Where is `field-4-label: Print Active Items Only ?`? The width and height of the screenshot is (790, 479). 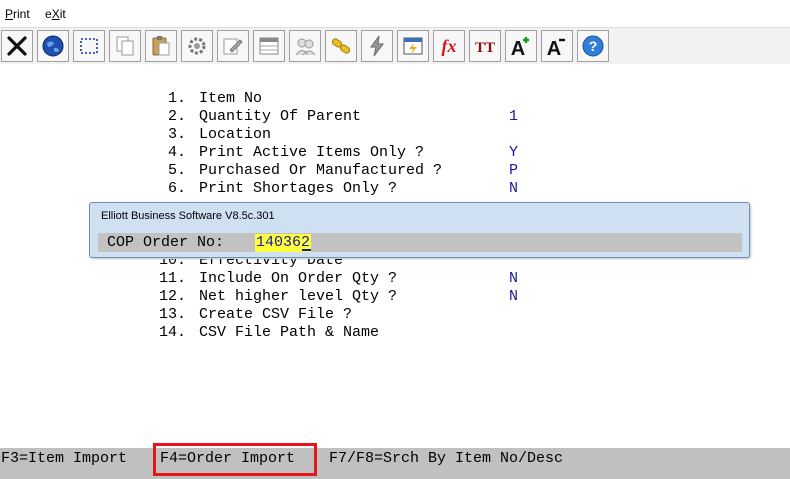
field-4-label: Print Active Items Only ? is located at coordinates (311, 153).